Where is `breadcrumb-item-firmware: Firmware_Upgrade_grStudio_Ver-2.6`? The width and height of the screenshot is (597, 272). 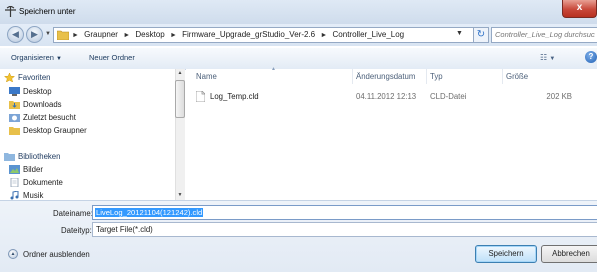
breadcrumb-item-firmware: Firmware_Upgrade_grStudio_Ver-2.6 is located at coordinates (248, 34).